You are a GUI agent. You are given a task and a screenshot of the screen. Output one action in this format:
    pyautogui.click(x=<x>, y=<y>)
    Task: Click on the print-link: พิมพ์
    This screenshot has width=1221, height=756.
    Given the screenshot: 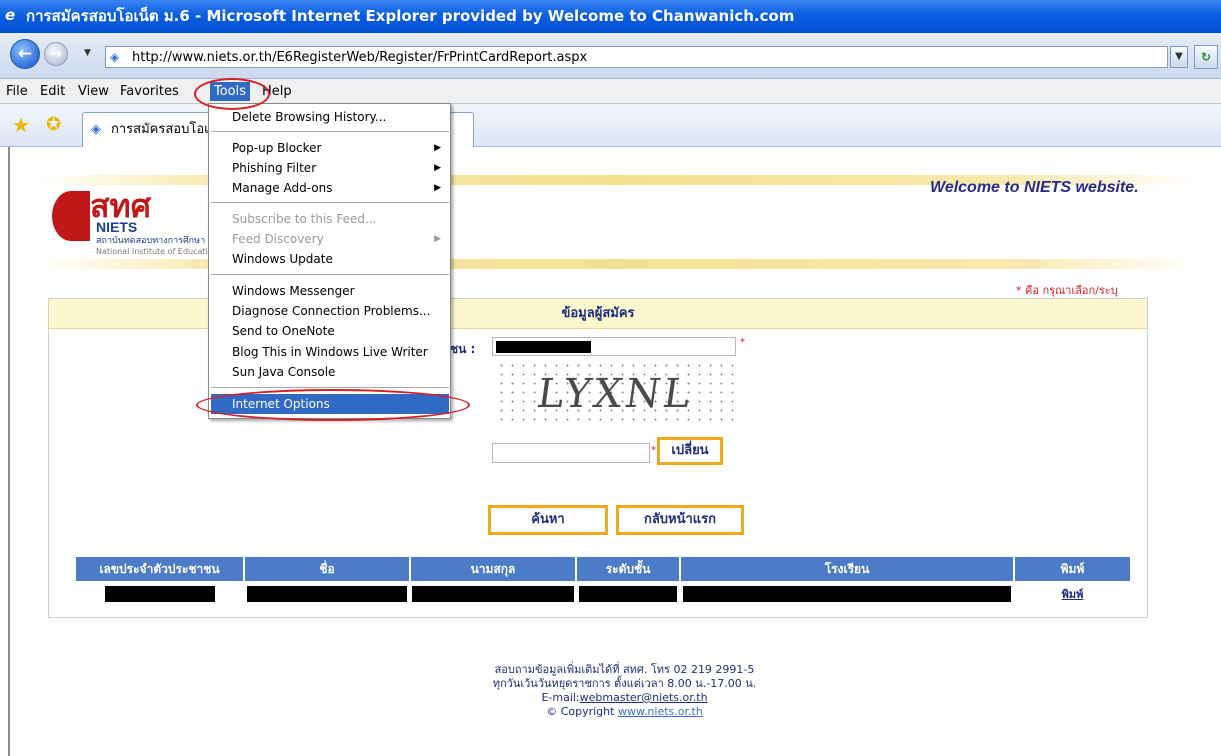 What is the action you would take?
    pyautogui.click(x=1073, y=594)
    